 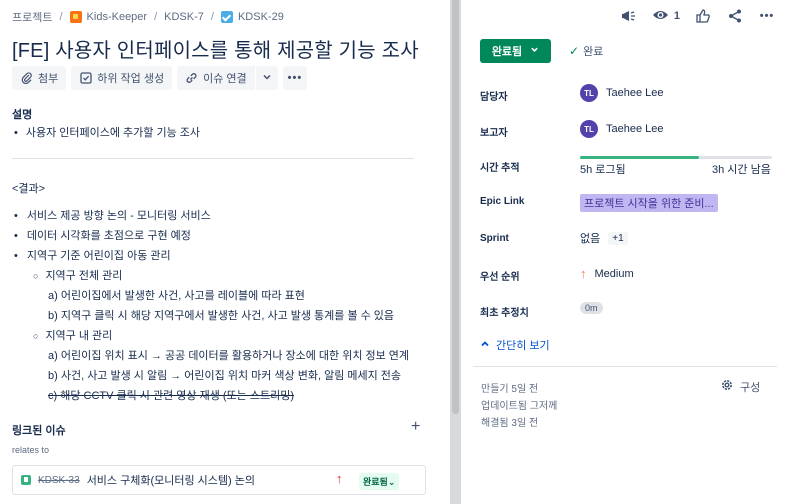 I want to click on reporter-label: 보고자, so click(x=494, y=133).